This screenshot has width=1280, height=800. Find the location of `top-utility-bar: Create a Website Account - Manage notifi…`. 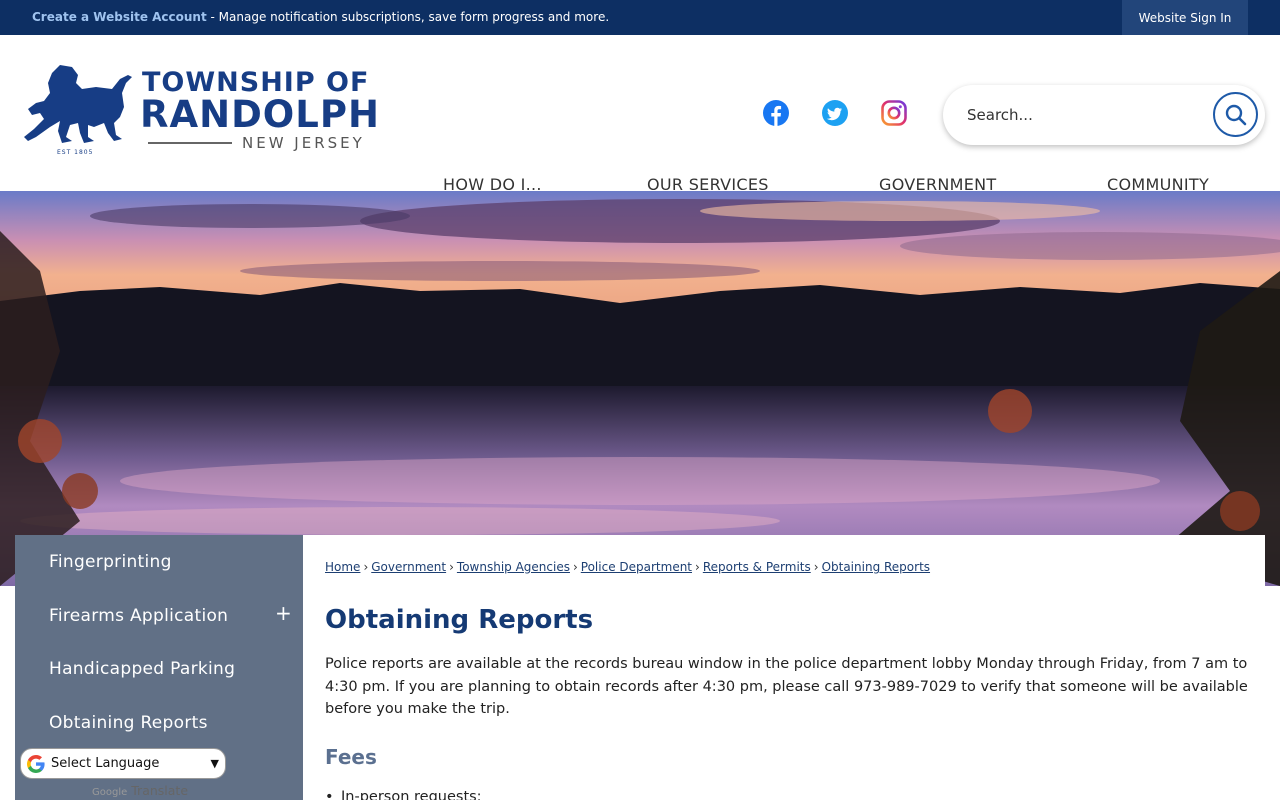

top-utility-bar: Create a Website Account - Manage notifi… is located at coordinates (640, 17).